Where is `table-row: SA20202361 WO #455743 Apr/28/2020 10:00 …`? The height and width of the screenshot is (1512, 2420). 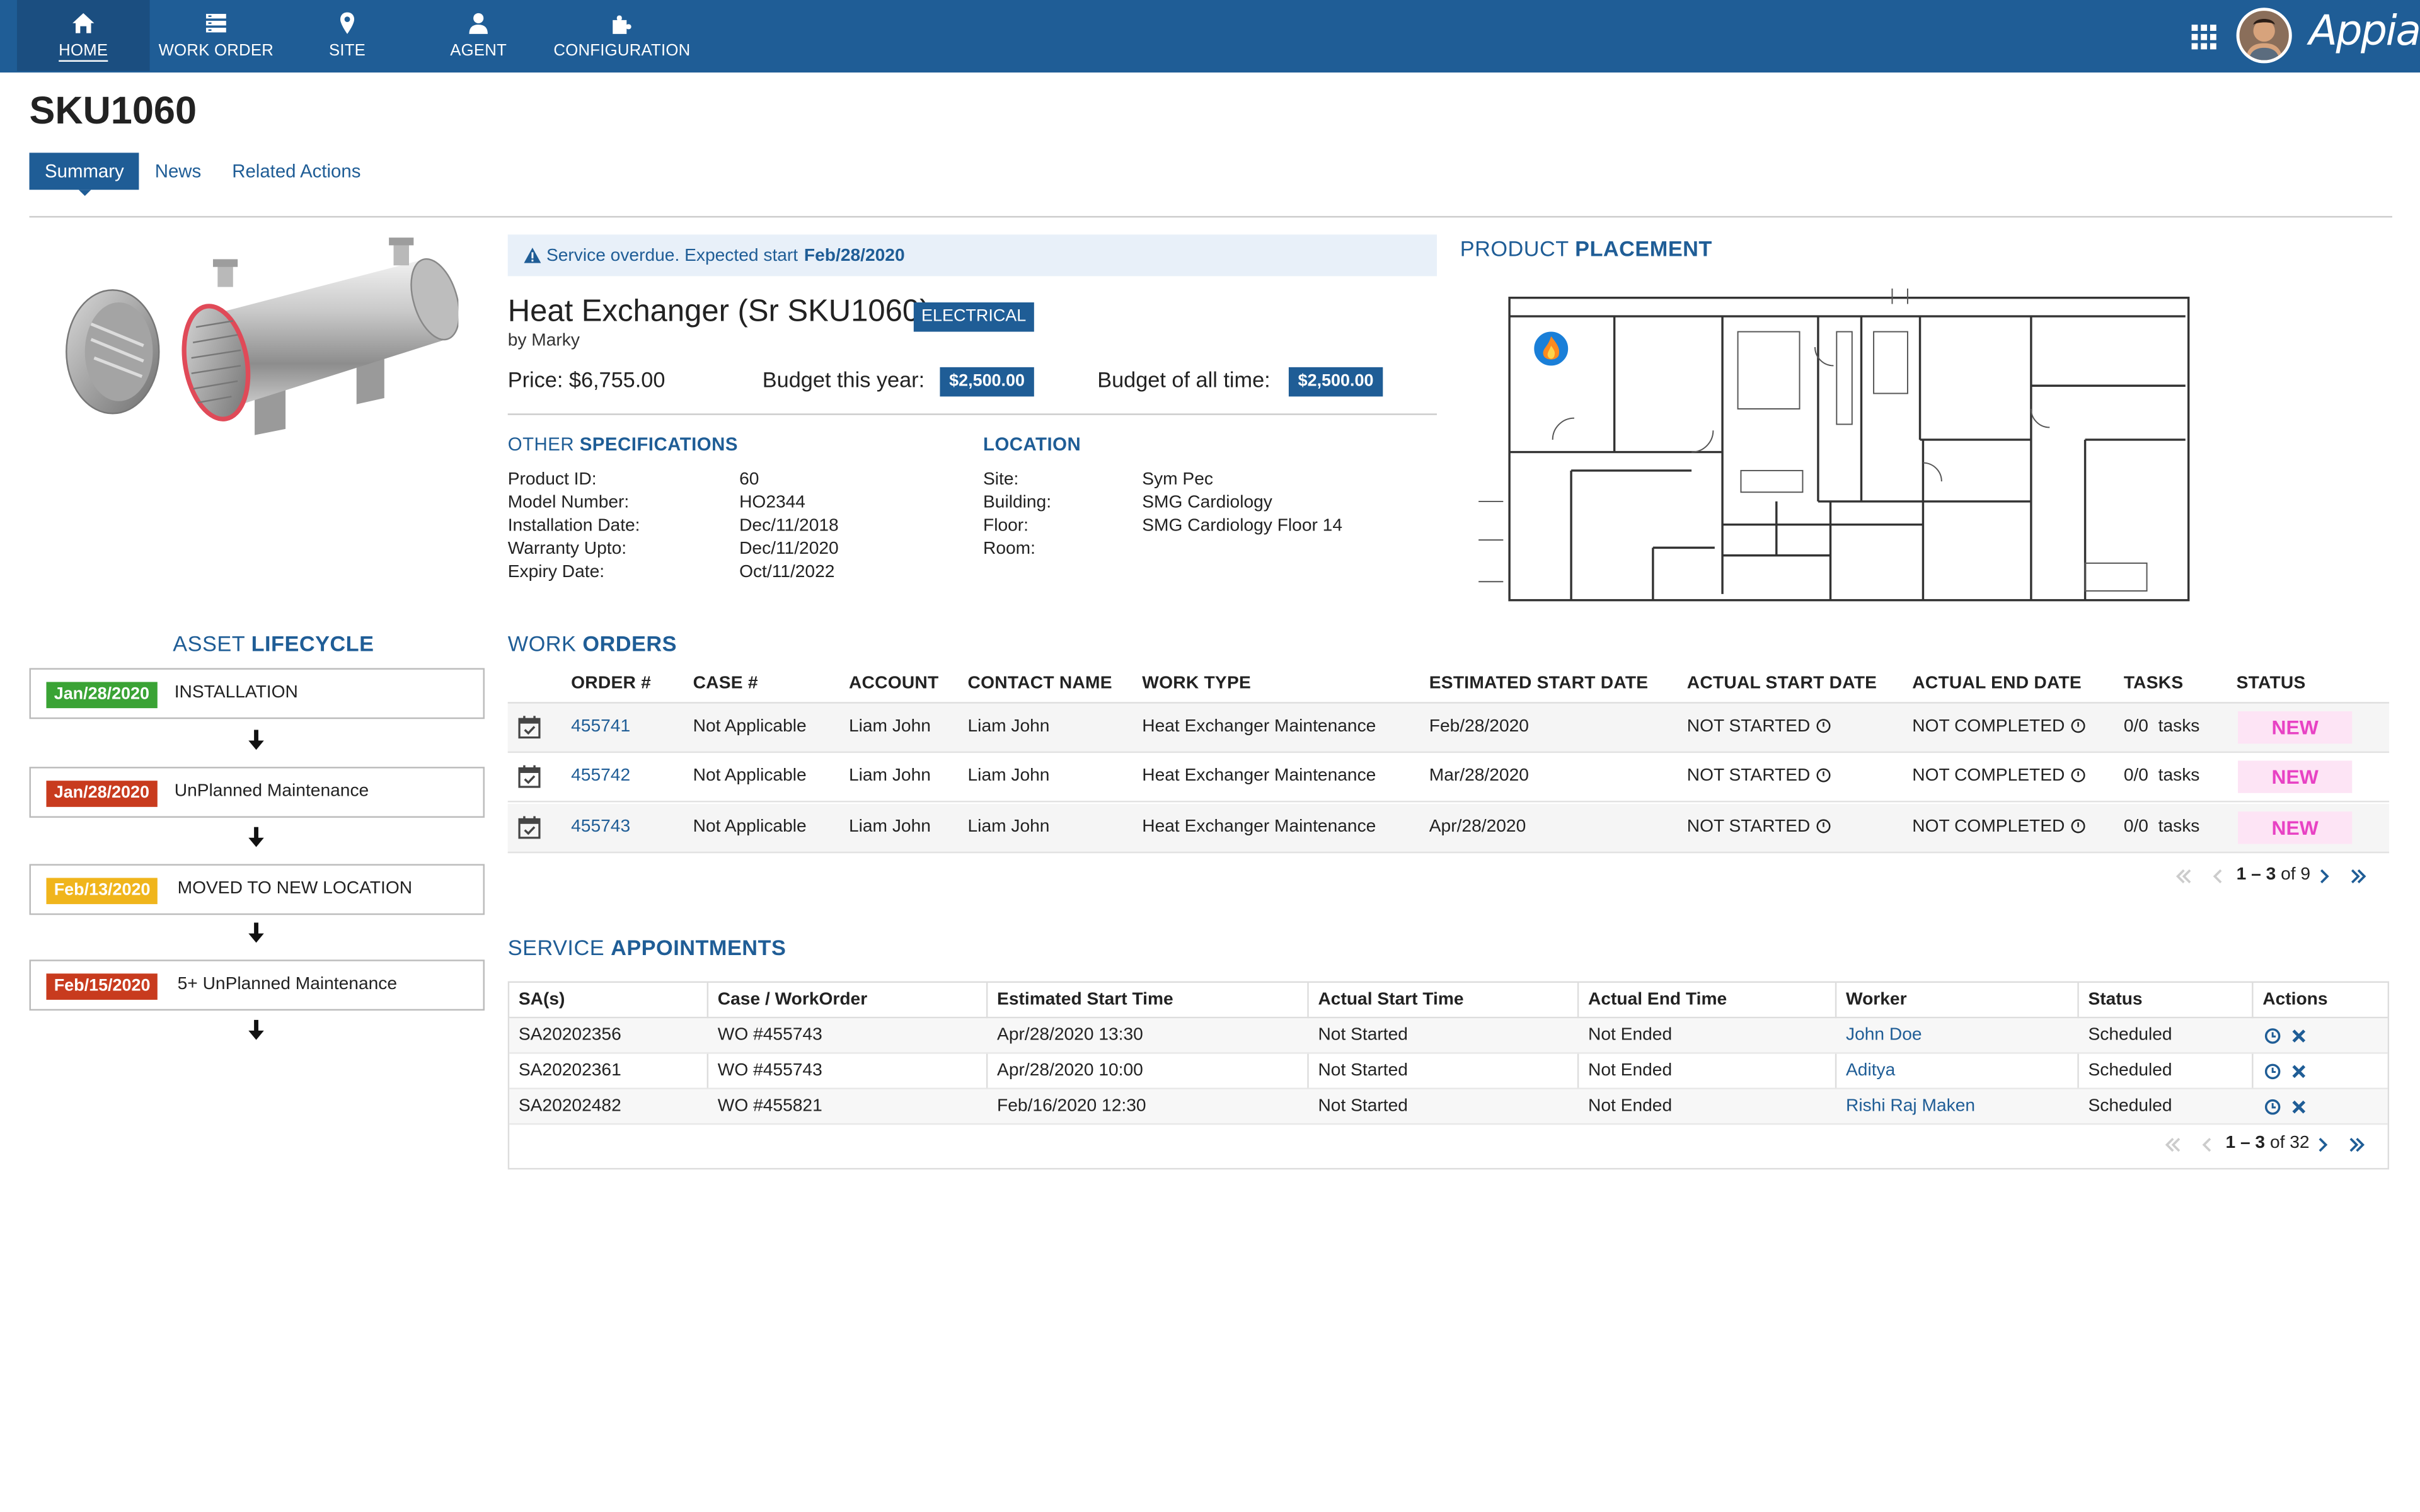 table-row: SA20202361 WO #455743 Apr/28/2020 10:00 … is located at coordinates (1448, 1071).